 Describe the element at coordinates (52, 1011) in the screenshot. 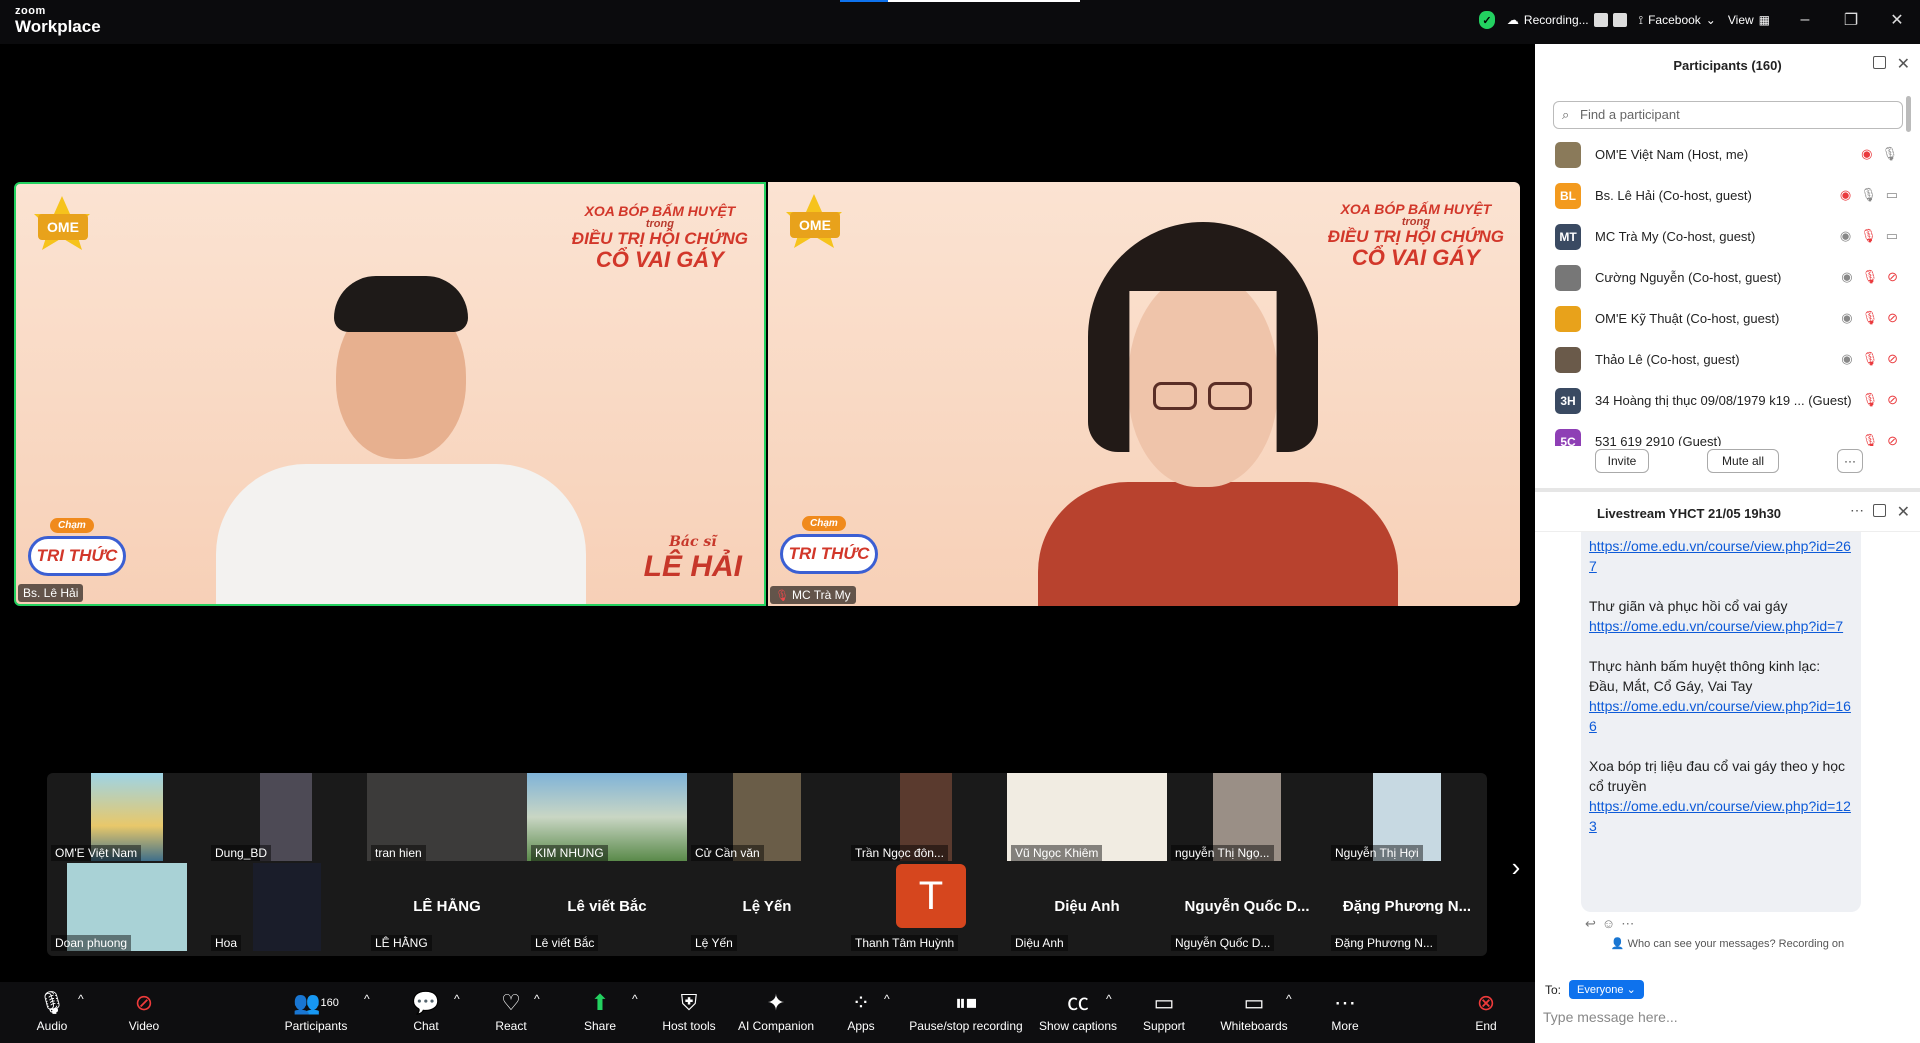

I see `audio-button: 🎙 Audio` at that location.